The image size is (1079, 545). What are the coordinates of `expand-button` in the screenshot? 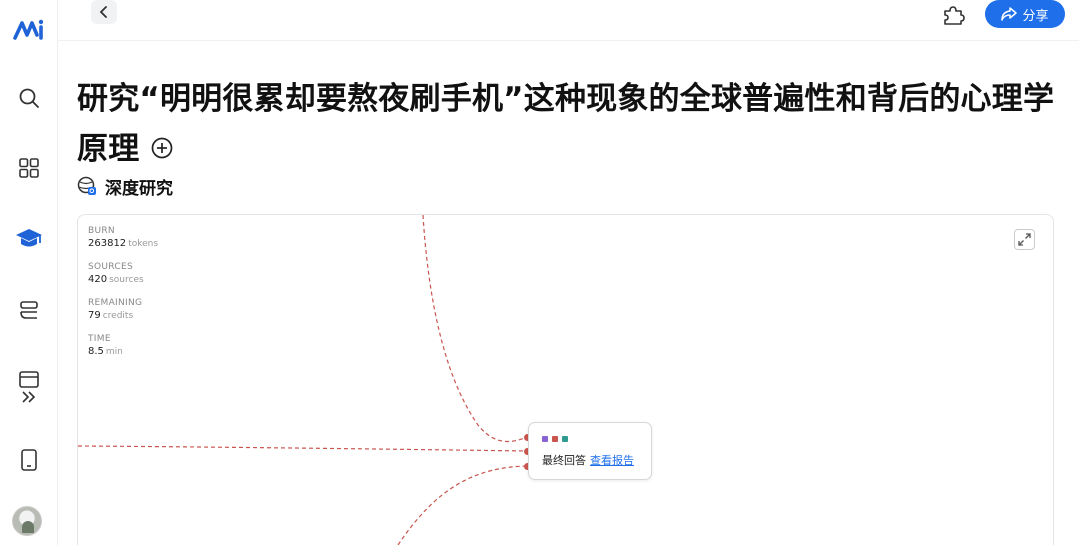 It's located at (1024, 239).